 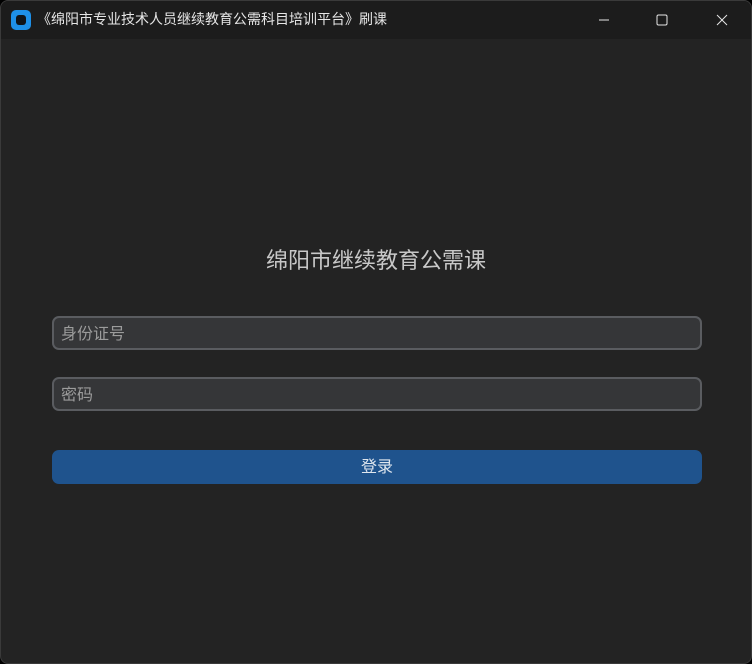 I want to click on window-title: 《绵阳市专业技术人员继续教育公需科目培训平台》刷课, so click(x=212, y=20).